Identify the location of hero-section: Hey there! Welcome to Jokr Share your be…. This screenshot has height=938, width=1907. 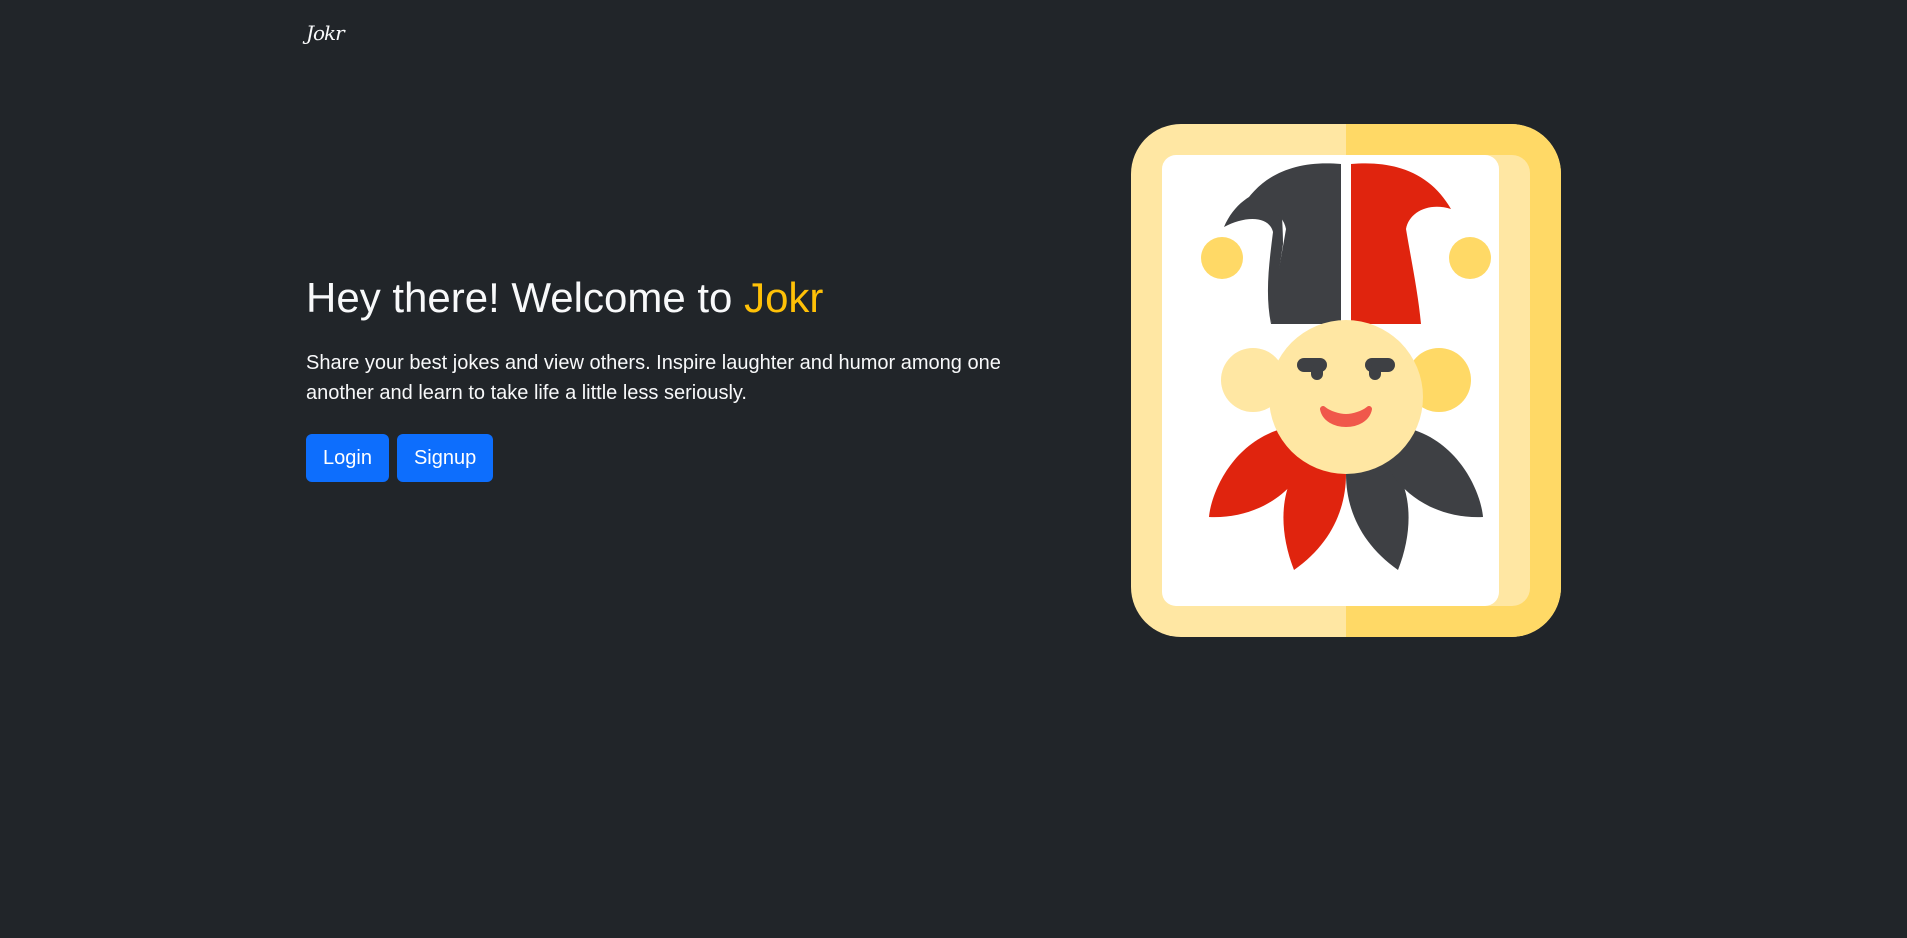
(686, 376).